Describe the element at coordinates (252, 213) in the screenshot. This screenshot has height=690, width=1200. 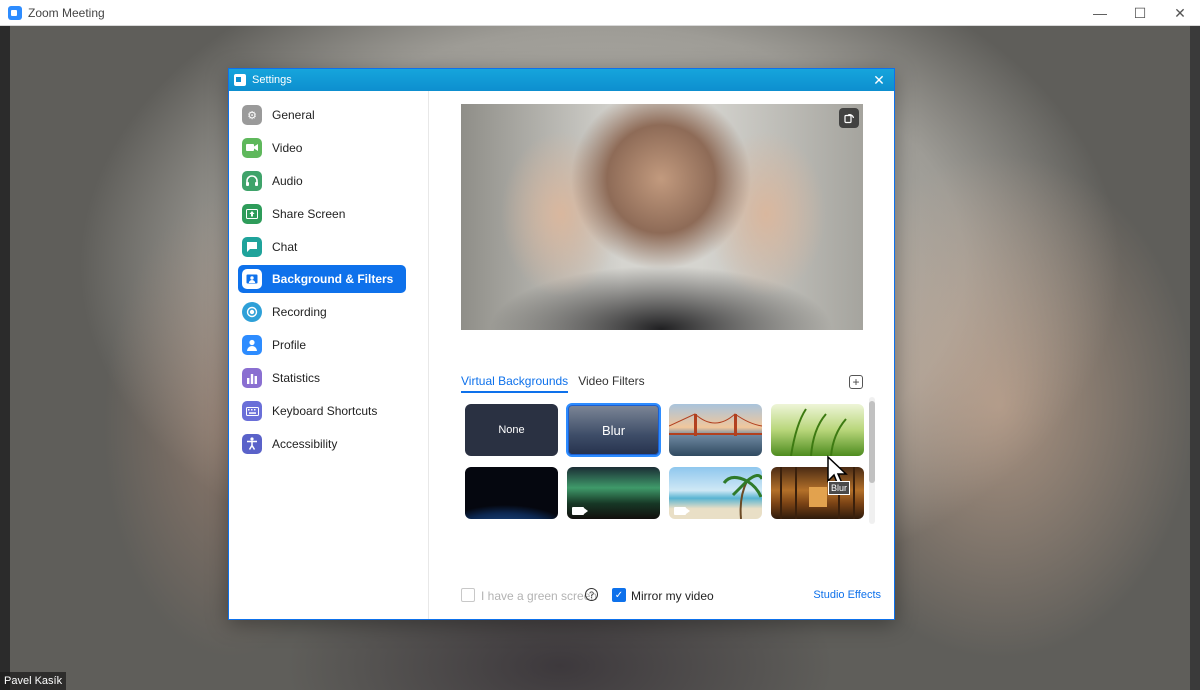
I see `share-screen-icon` at that location.